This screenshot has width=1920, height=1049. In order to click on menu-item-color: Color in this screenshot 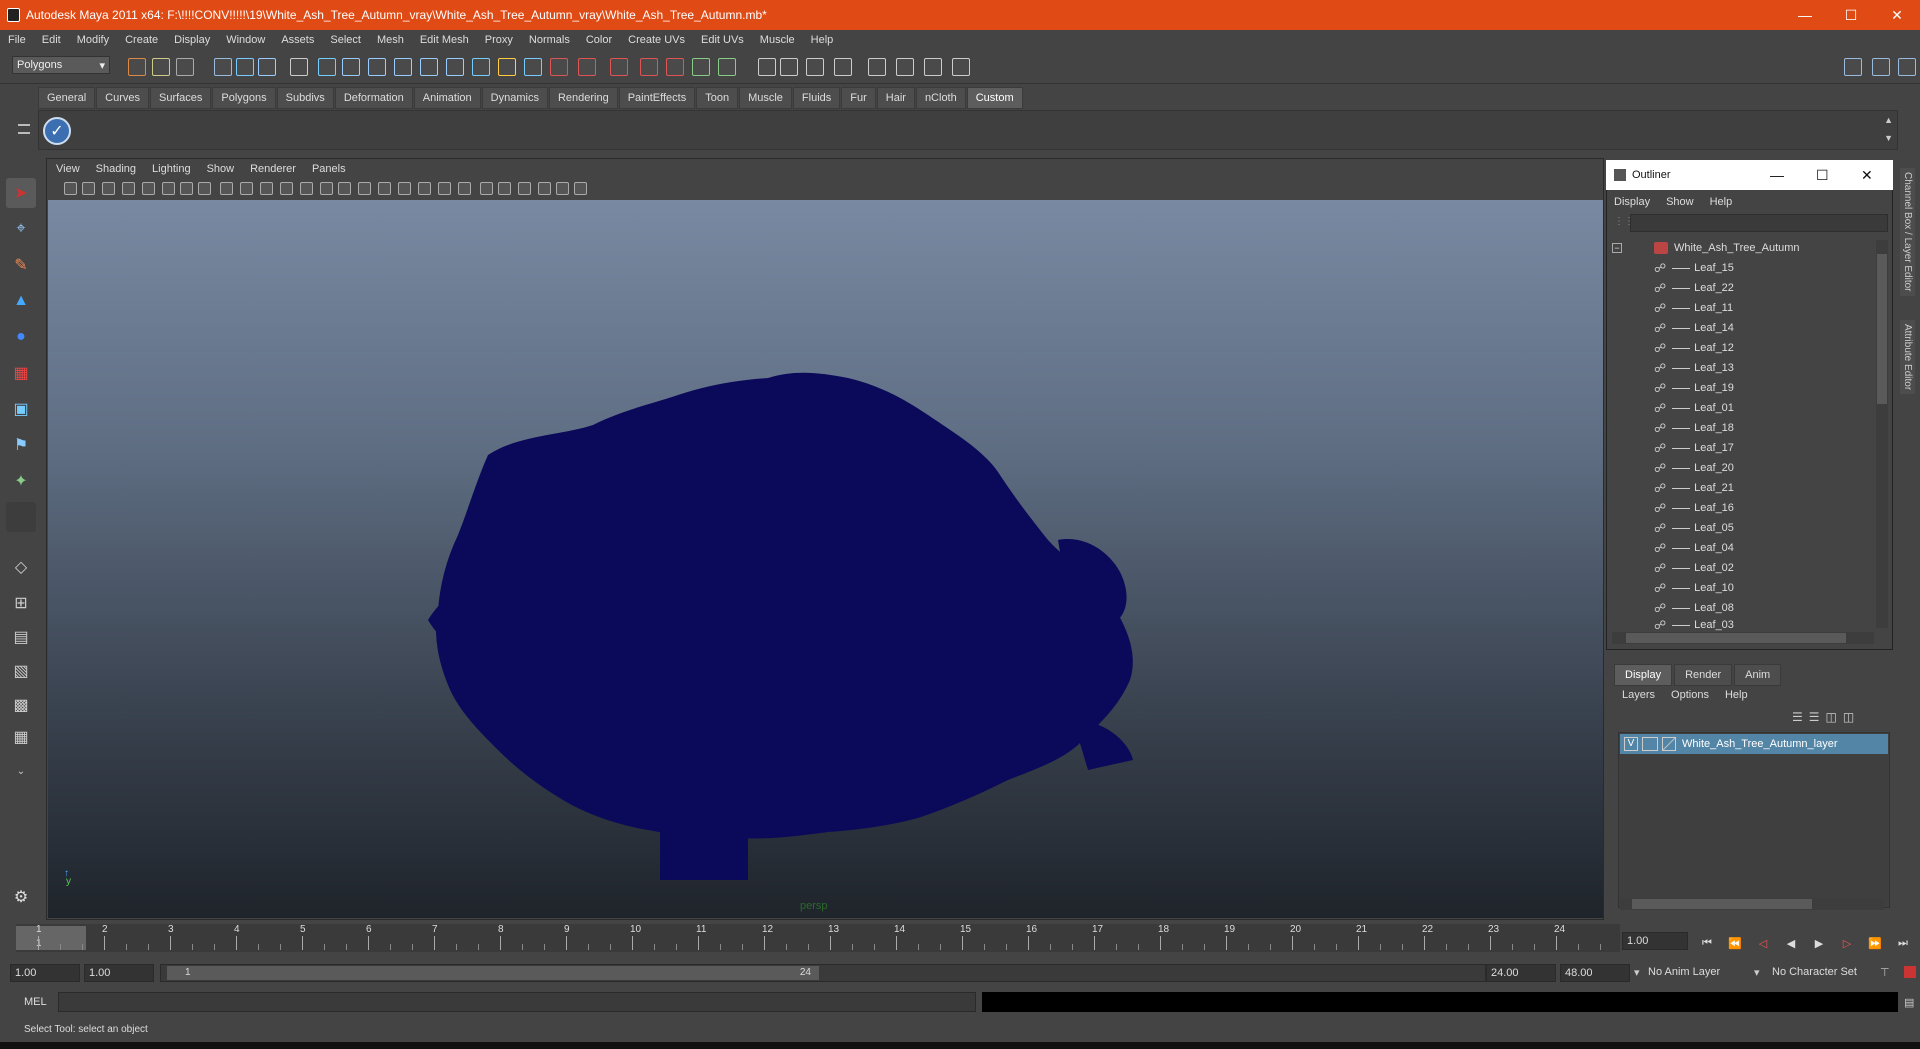, I will do `click(599, 40)`.